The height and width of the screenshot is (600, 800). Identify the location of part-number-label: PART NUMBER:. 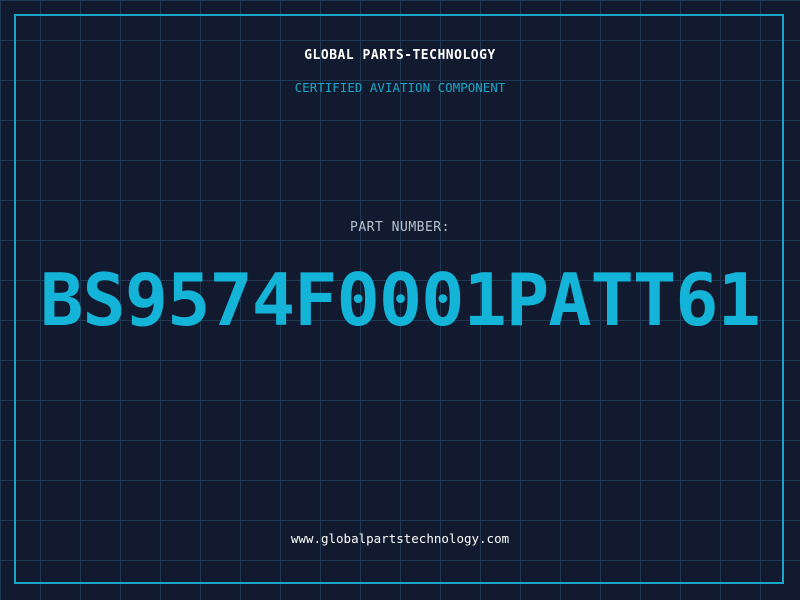
(400, 227).